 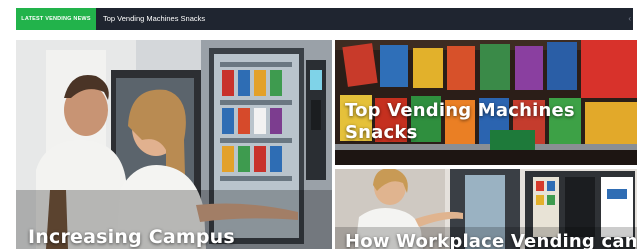 What do you see at coordinates (178, 237) in the screenshot?
I see `featured-post-title: Increasing Campus` at bounding box center [178, 237].